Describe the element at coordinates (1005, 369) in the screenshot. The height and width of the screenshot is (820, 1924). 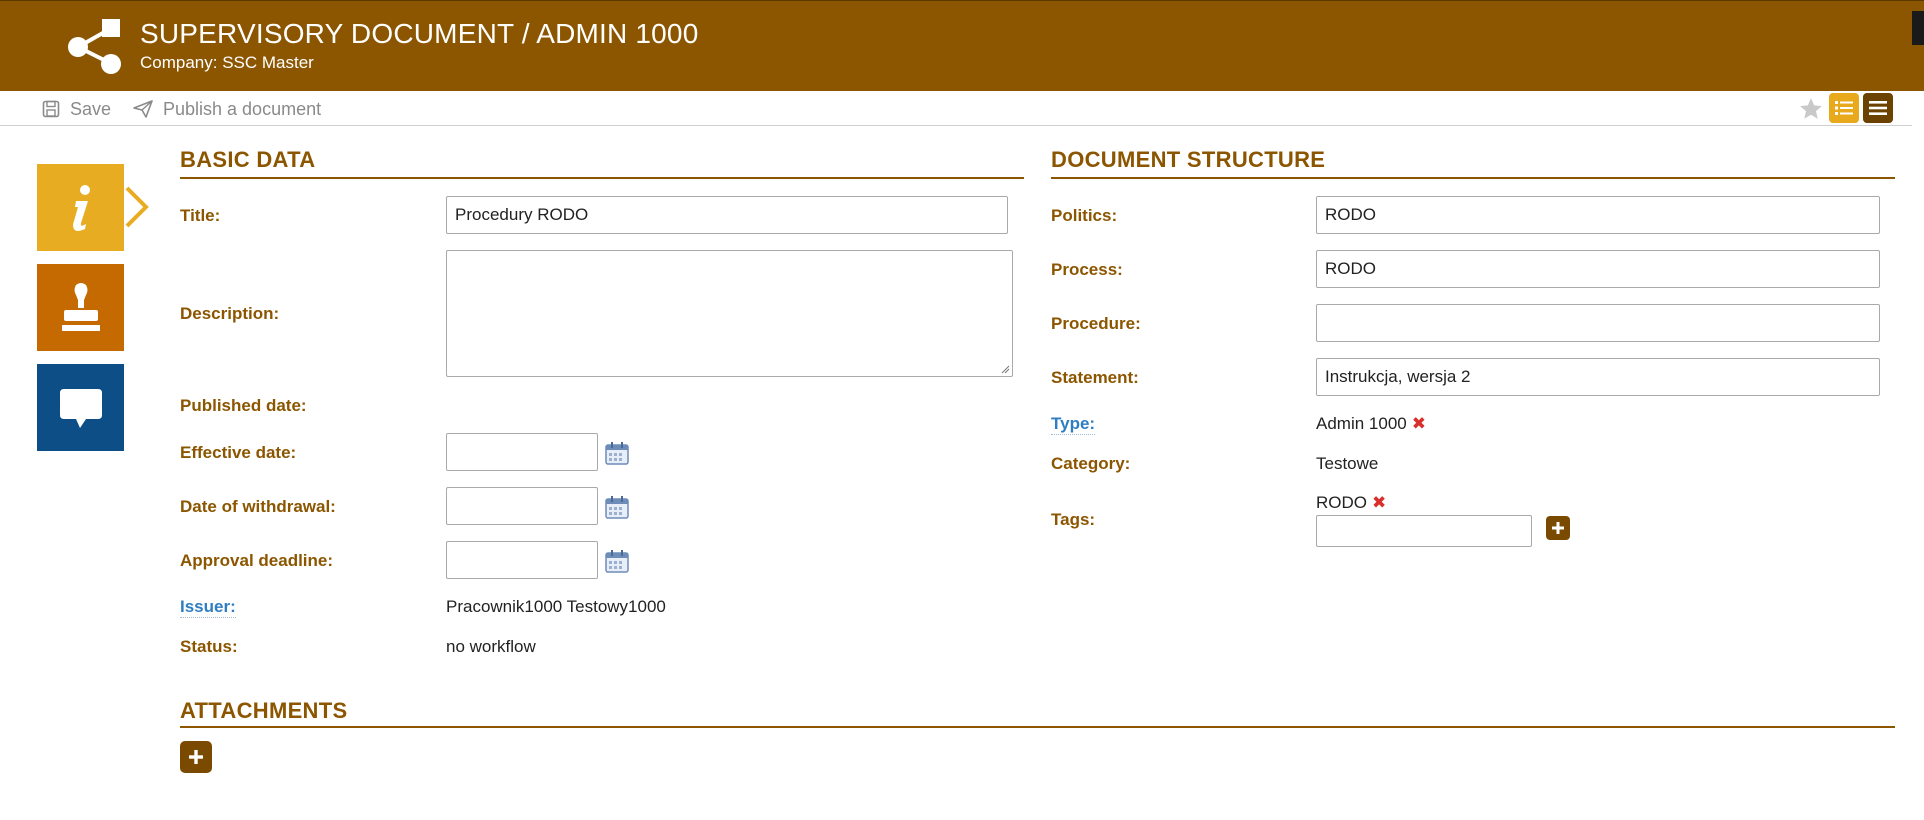
I see `resize-handle-icon` at that location.